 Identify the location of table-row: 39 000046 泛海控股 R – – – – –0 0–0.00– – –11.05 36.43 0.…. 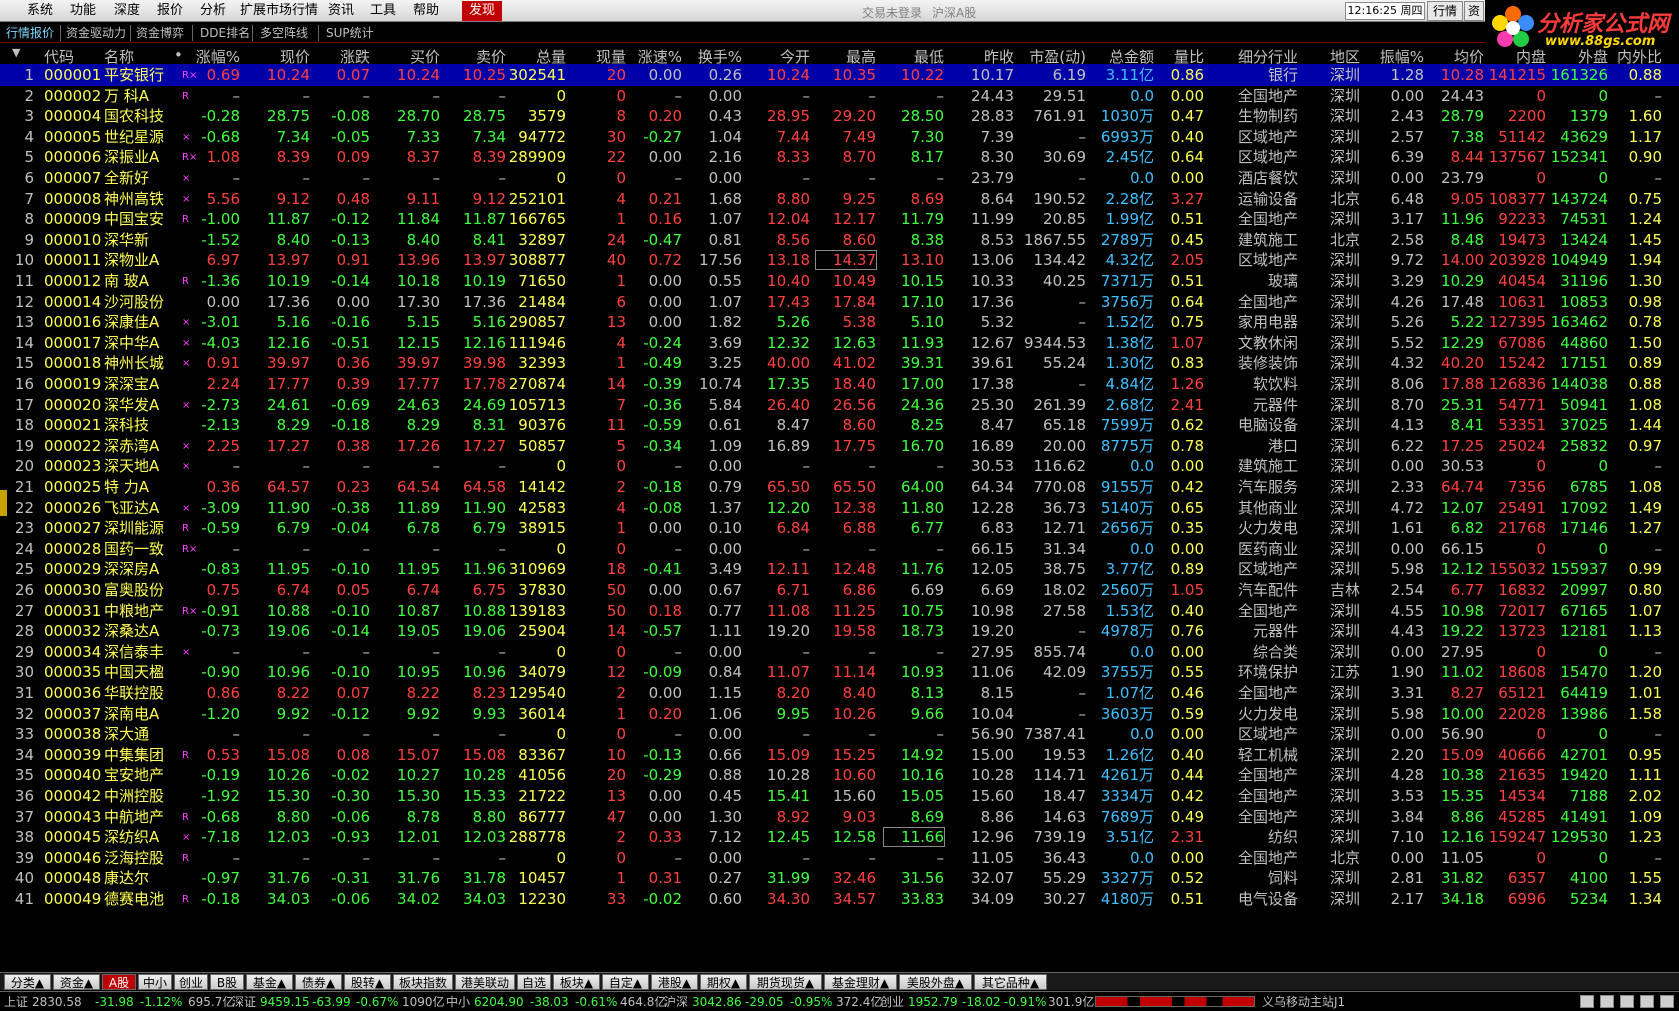
(839, 858).